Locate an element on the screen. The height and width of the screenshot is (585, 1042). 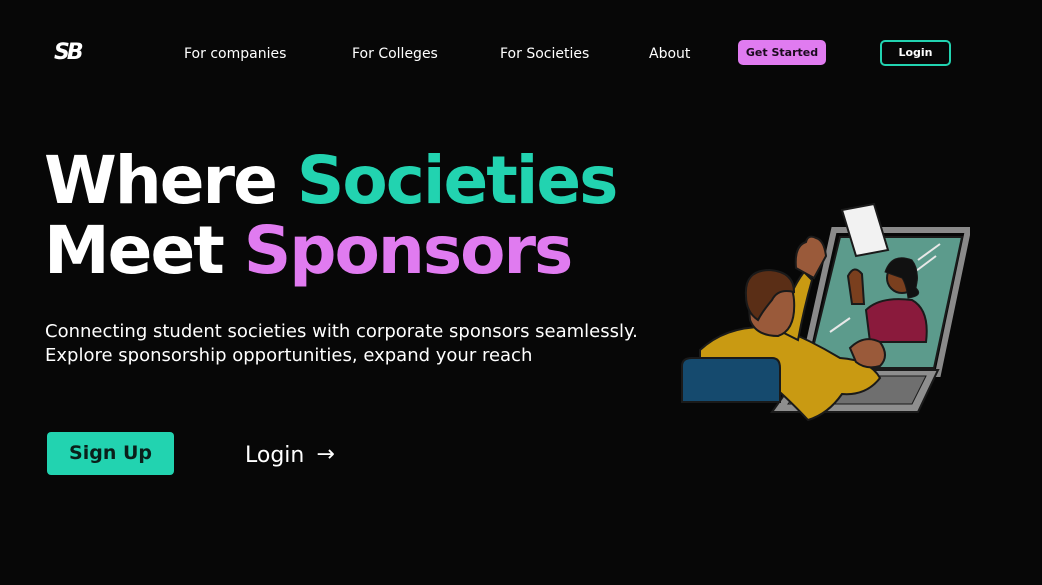
video-call-illustration is located at coordinates (825, 312).